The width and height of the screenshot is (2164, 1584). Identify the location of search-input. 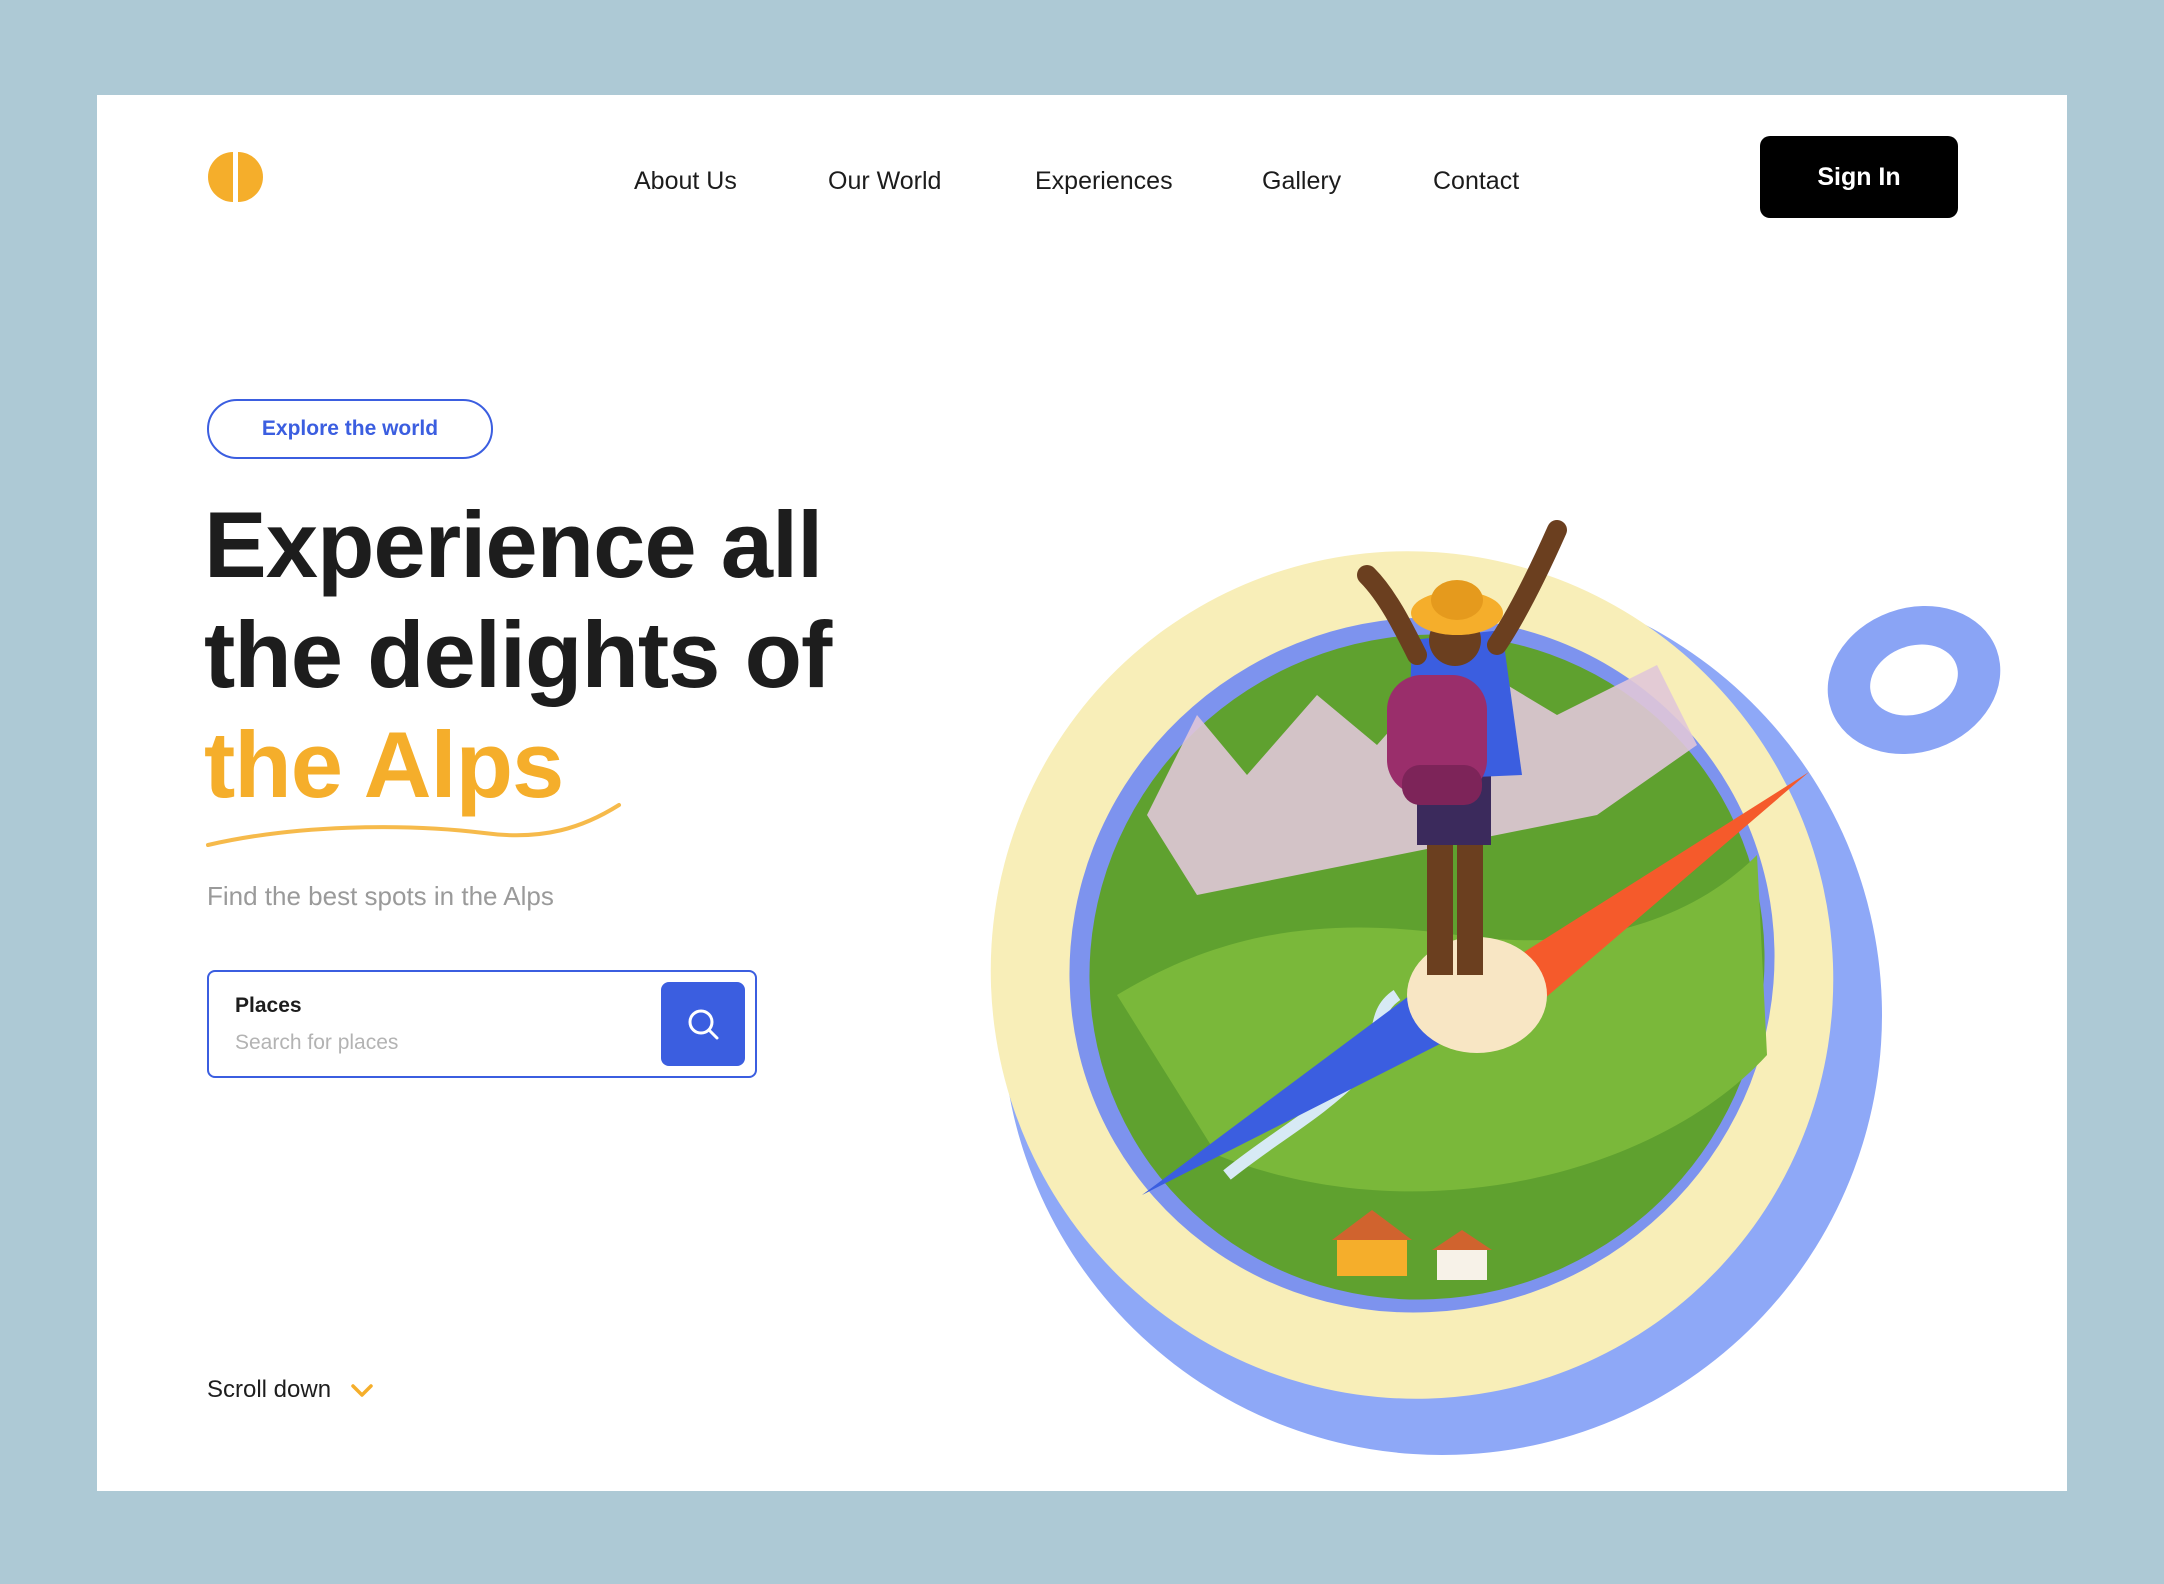
(435, 1043).